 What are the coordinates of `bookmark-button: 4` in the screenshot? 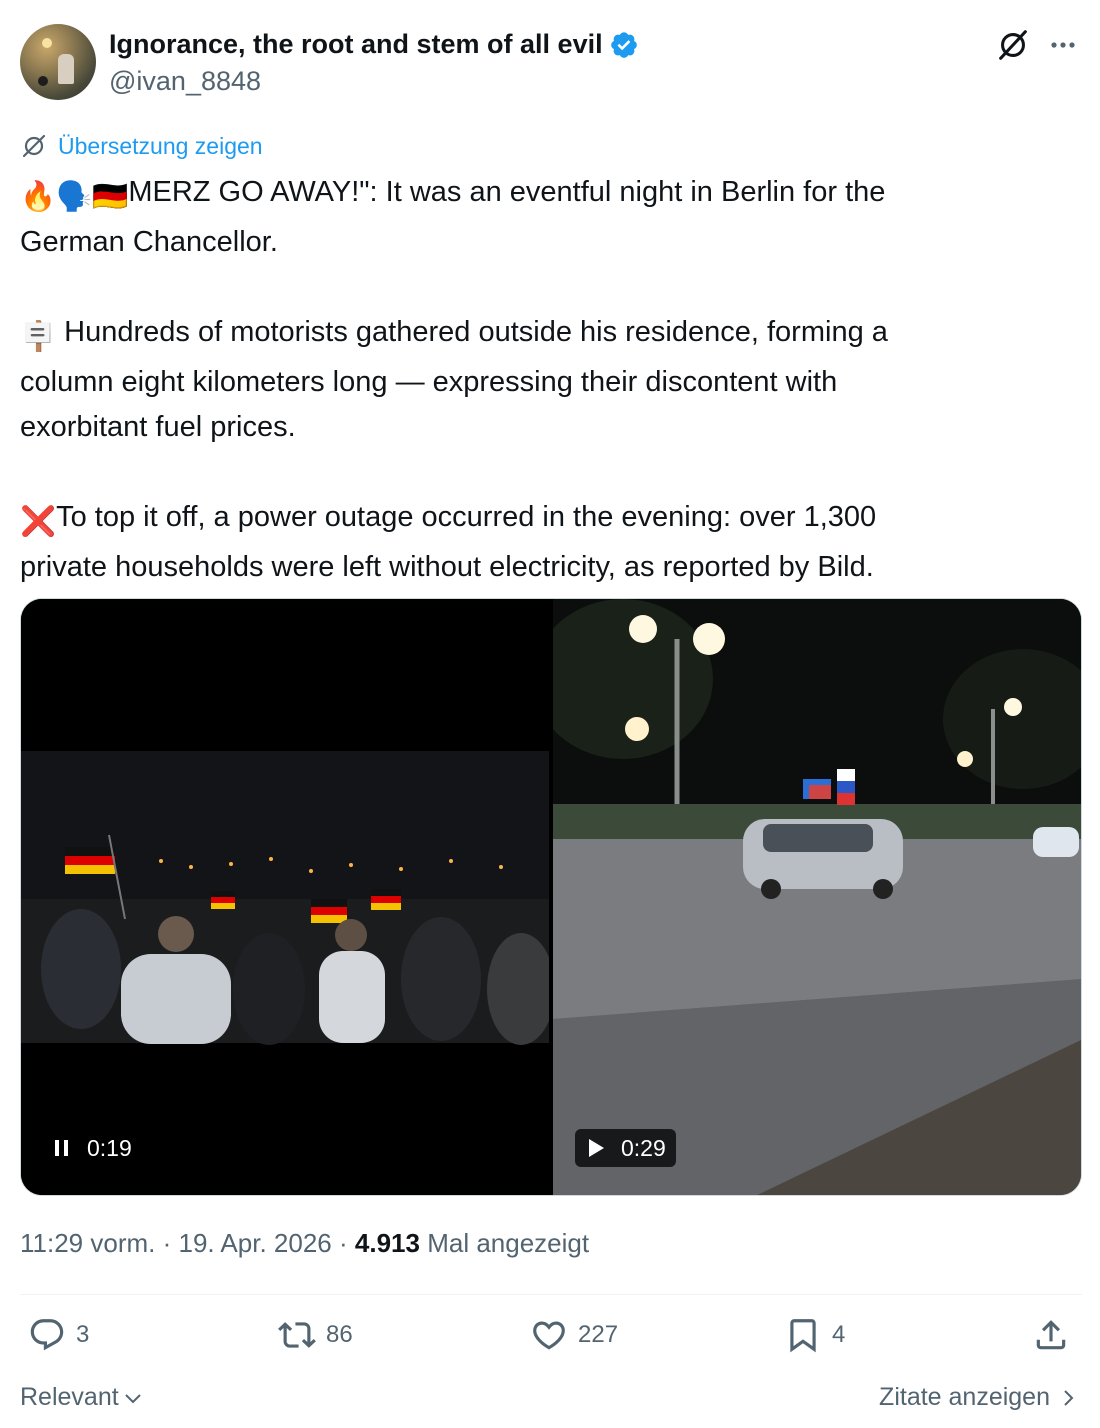 It's located at (814, 1335).